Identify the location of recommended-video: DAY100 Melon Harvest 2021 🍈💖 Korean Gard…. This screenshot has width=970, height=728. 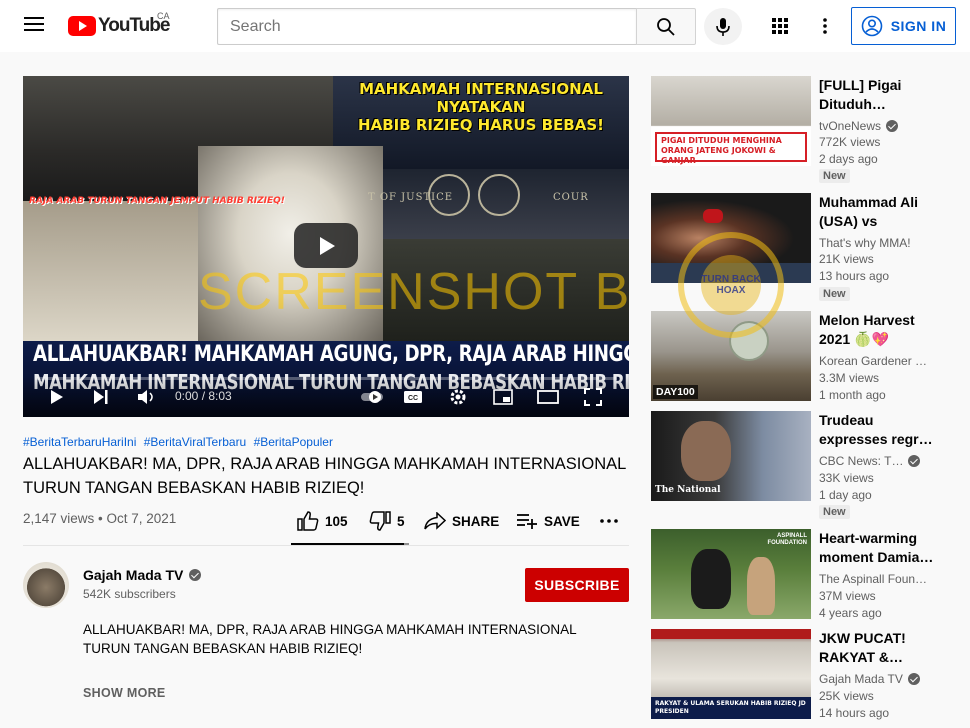
(801, 356).